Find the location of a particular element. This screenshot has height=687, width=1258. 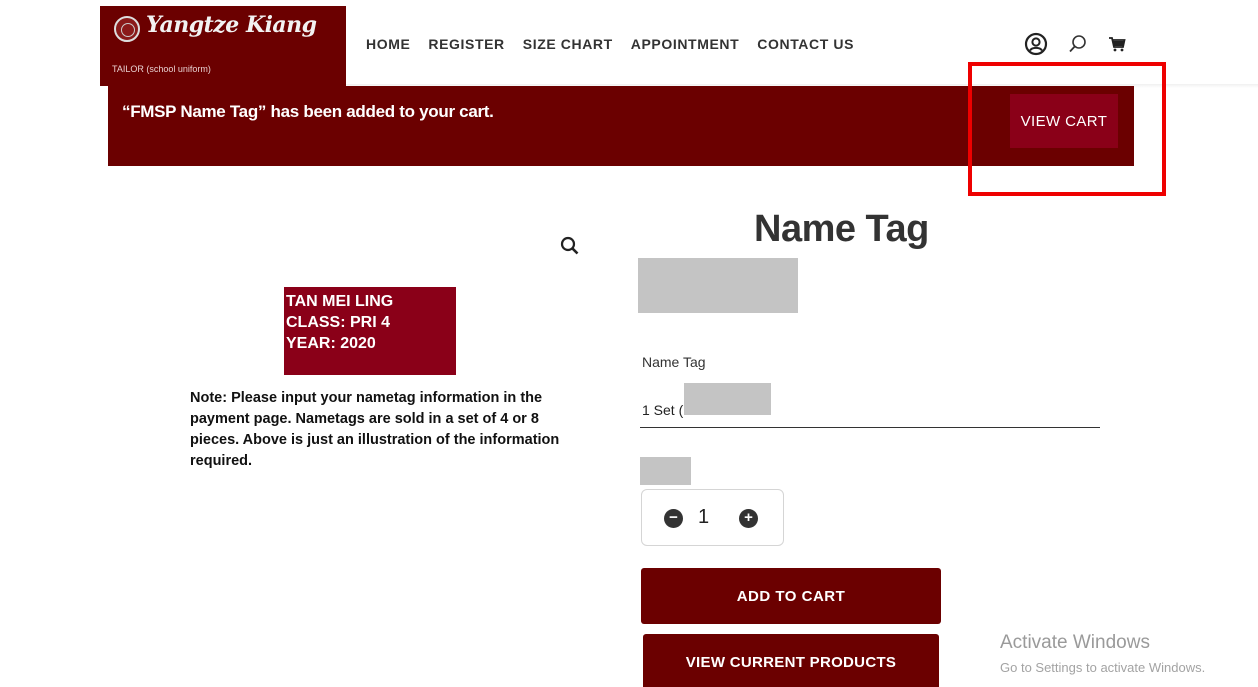

increase-quantity-button: + is located at coordinates (748, 518).